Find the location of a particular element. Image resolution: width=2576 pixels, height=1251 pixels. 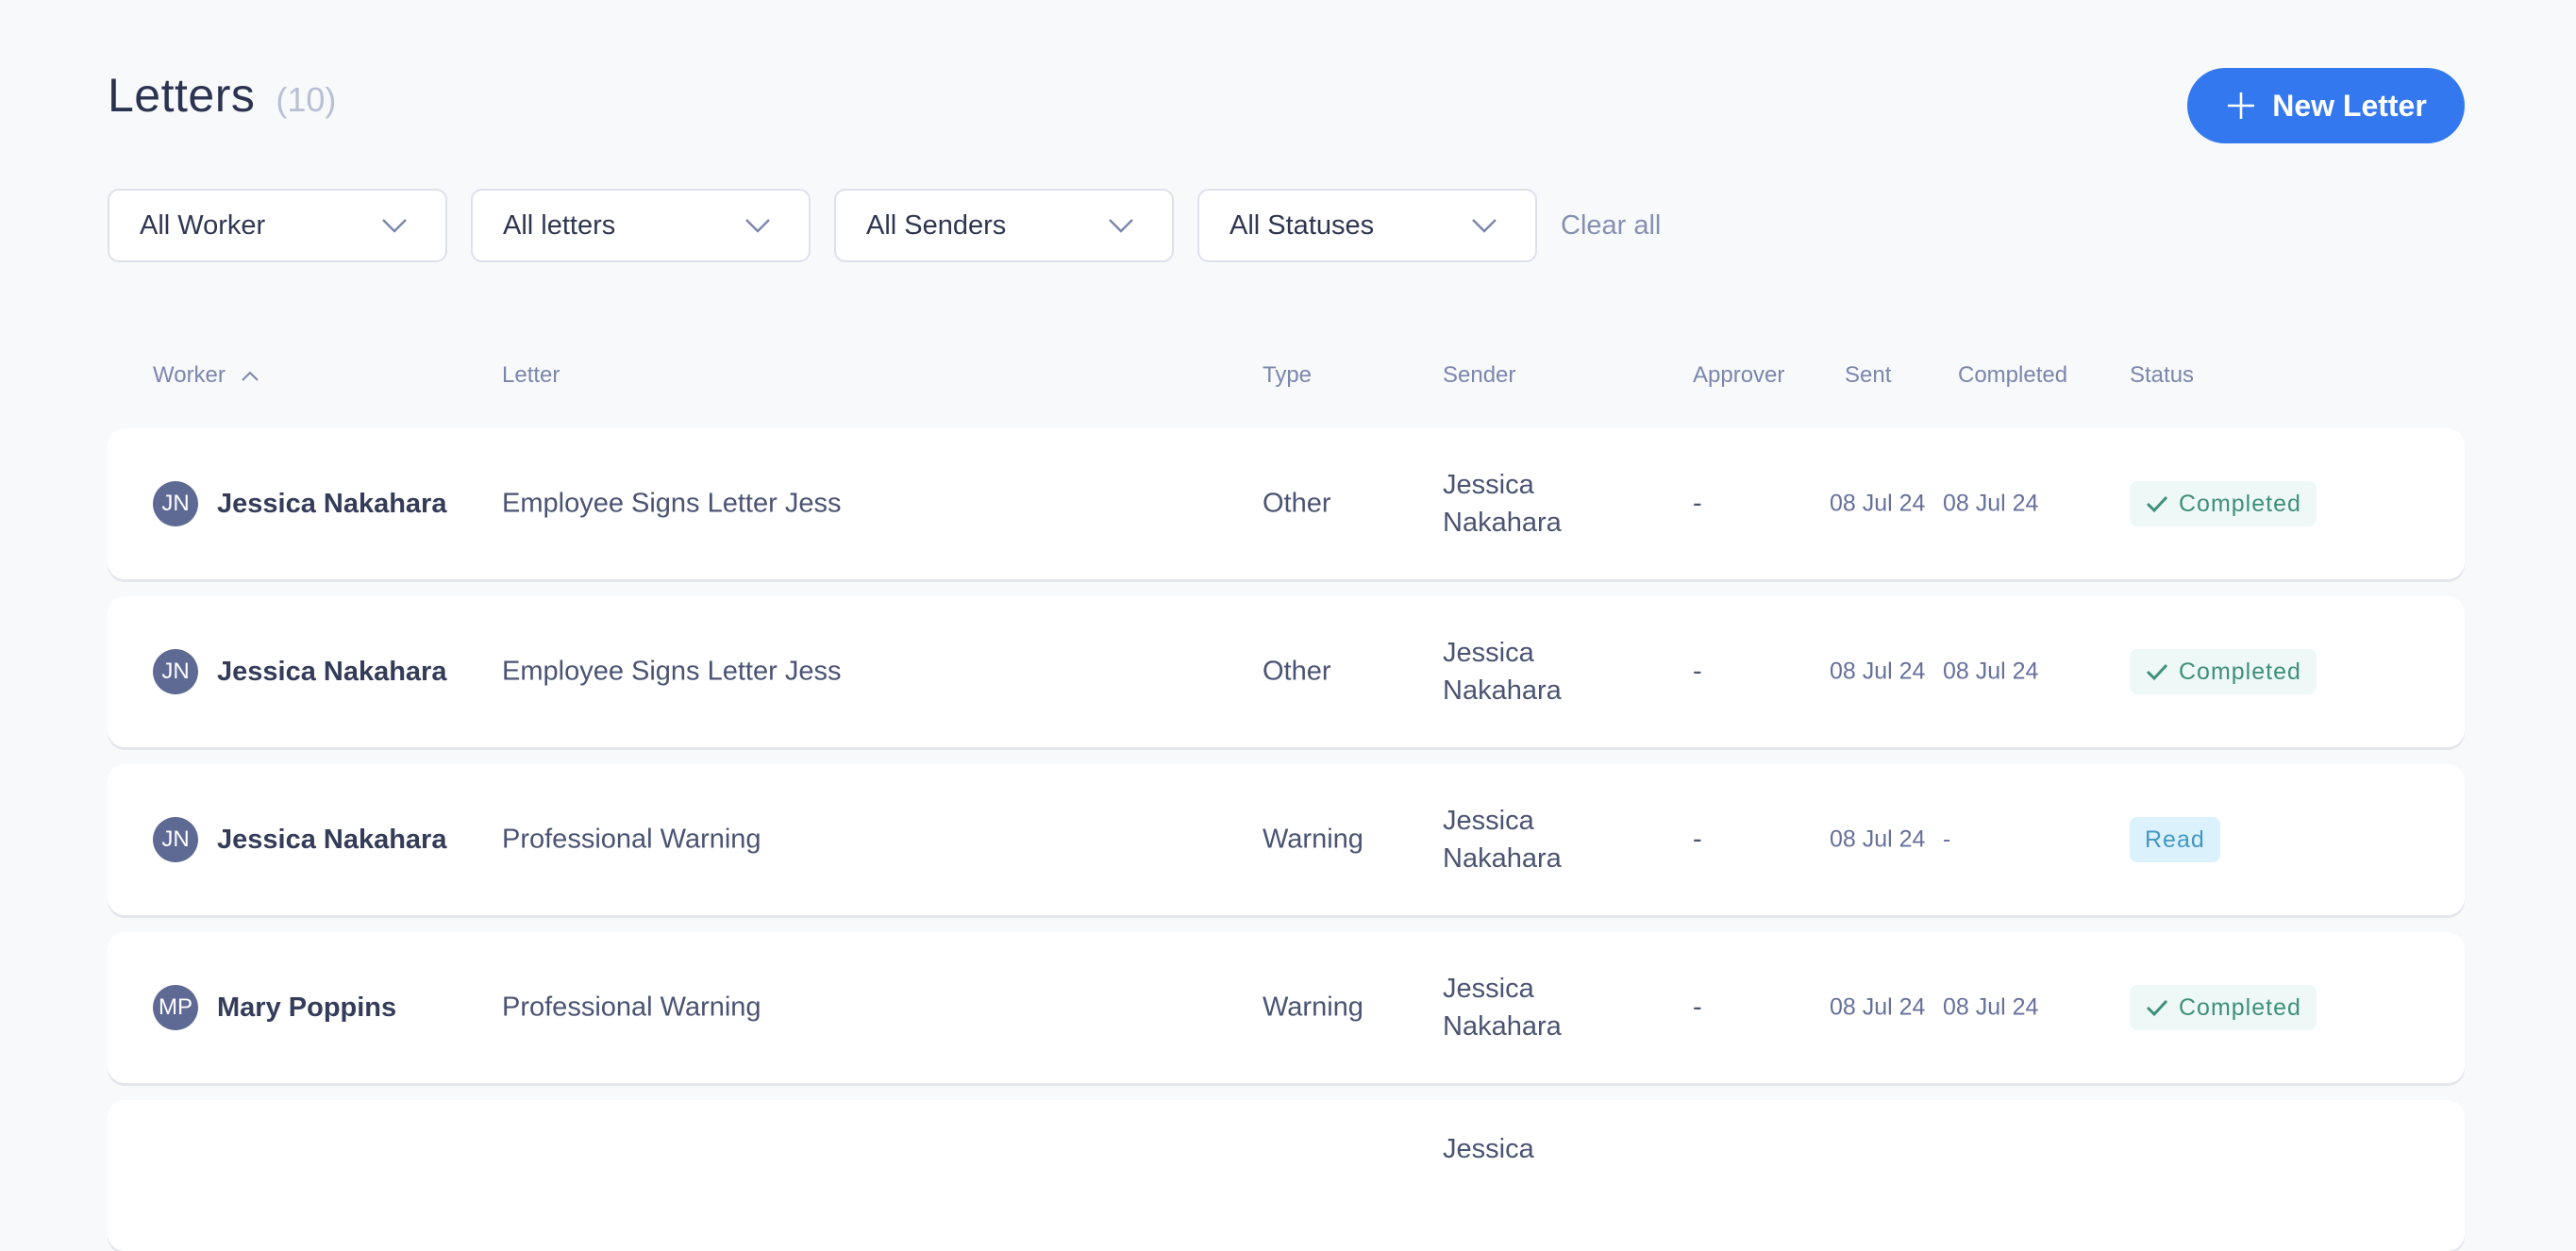

new-letter-button: New Letter is located at coordinates (2326, 105).